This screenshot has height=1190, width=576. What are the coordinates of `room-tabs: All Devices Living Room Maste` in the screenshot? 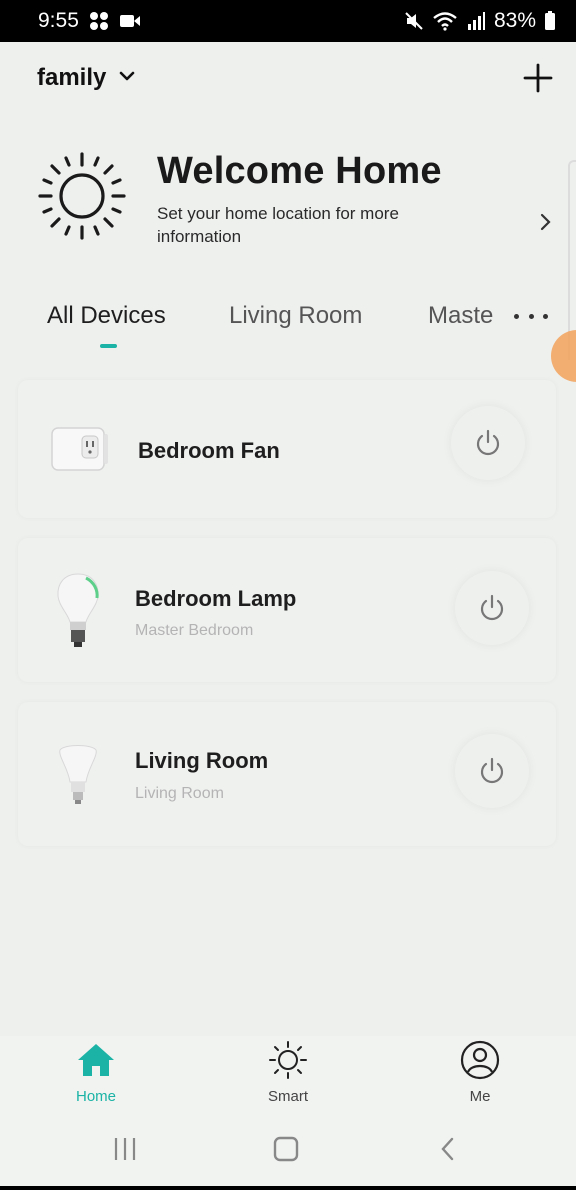 It's located at (288, 320).